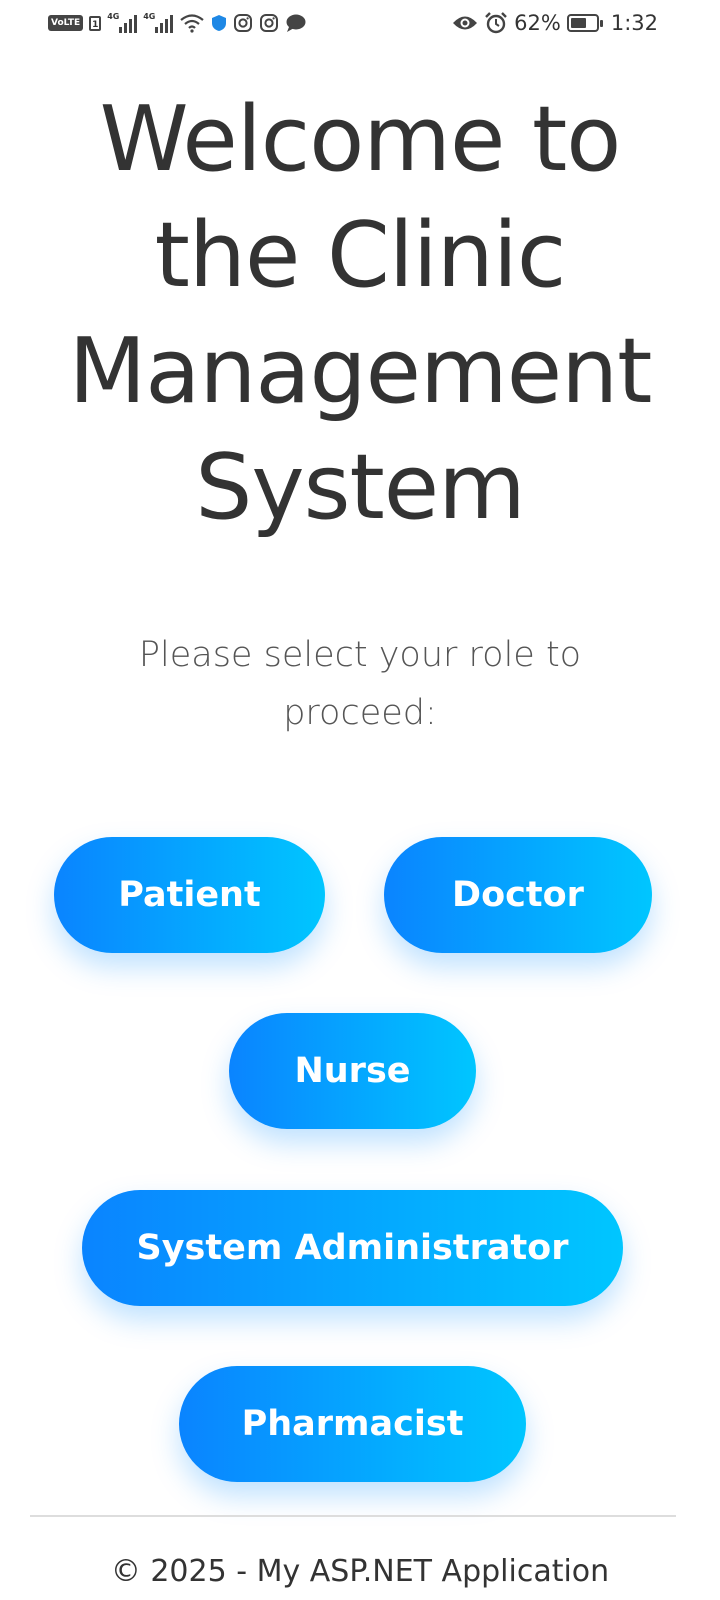  What do you see at coordinates (66, 23) in the screenshot?
I see `volte-icon: VoLTE` at bounding box center [66, 23].